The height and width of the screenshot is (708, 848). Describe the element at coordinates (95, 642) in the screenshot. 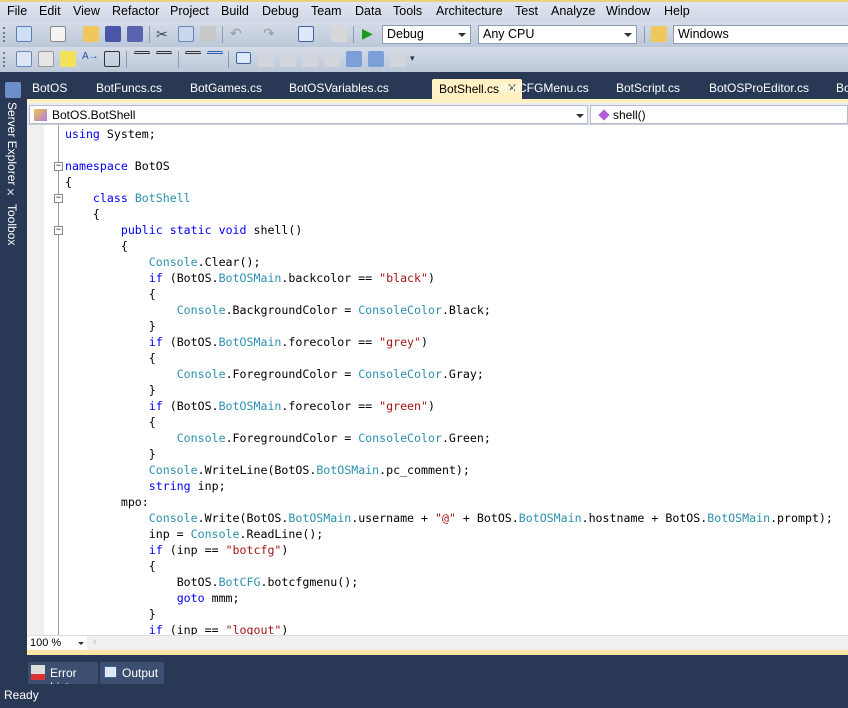

I see `horizontal-scrollbar: ‹` at that location.